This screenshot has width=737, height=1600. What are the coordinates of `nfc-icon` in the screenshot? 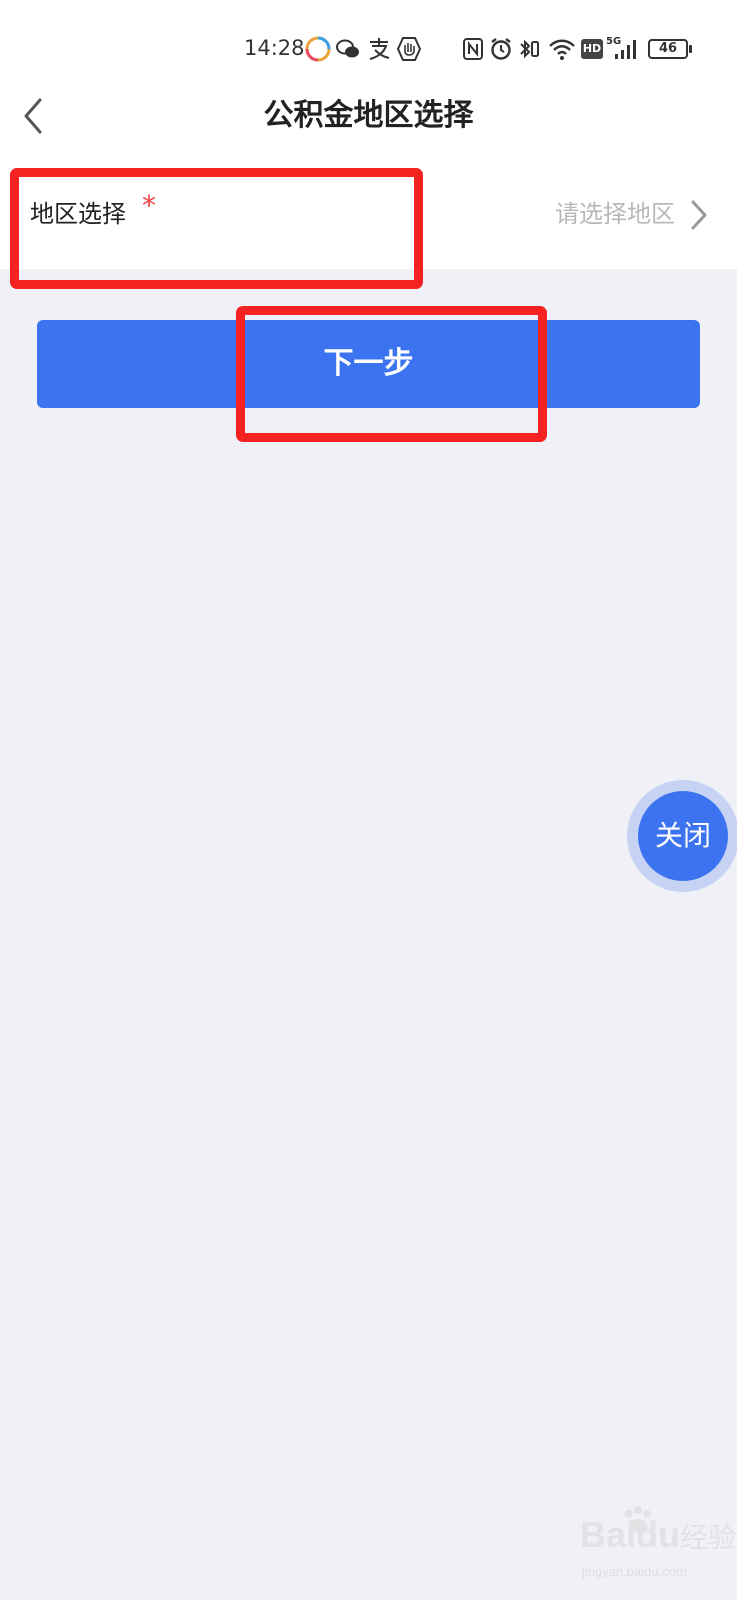 It's located at (473, 49).